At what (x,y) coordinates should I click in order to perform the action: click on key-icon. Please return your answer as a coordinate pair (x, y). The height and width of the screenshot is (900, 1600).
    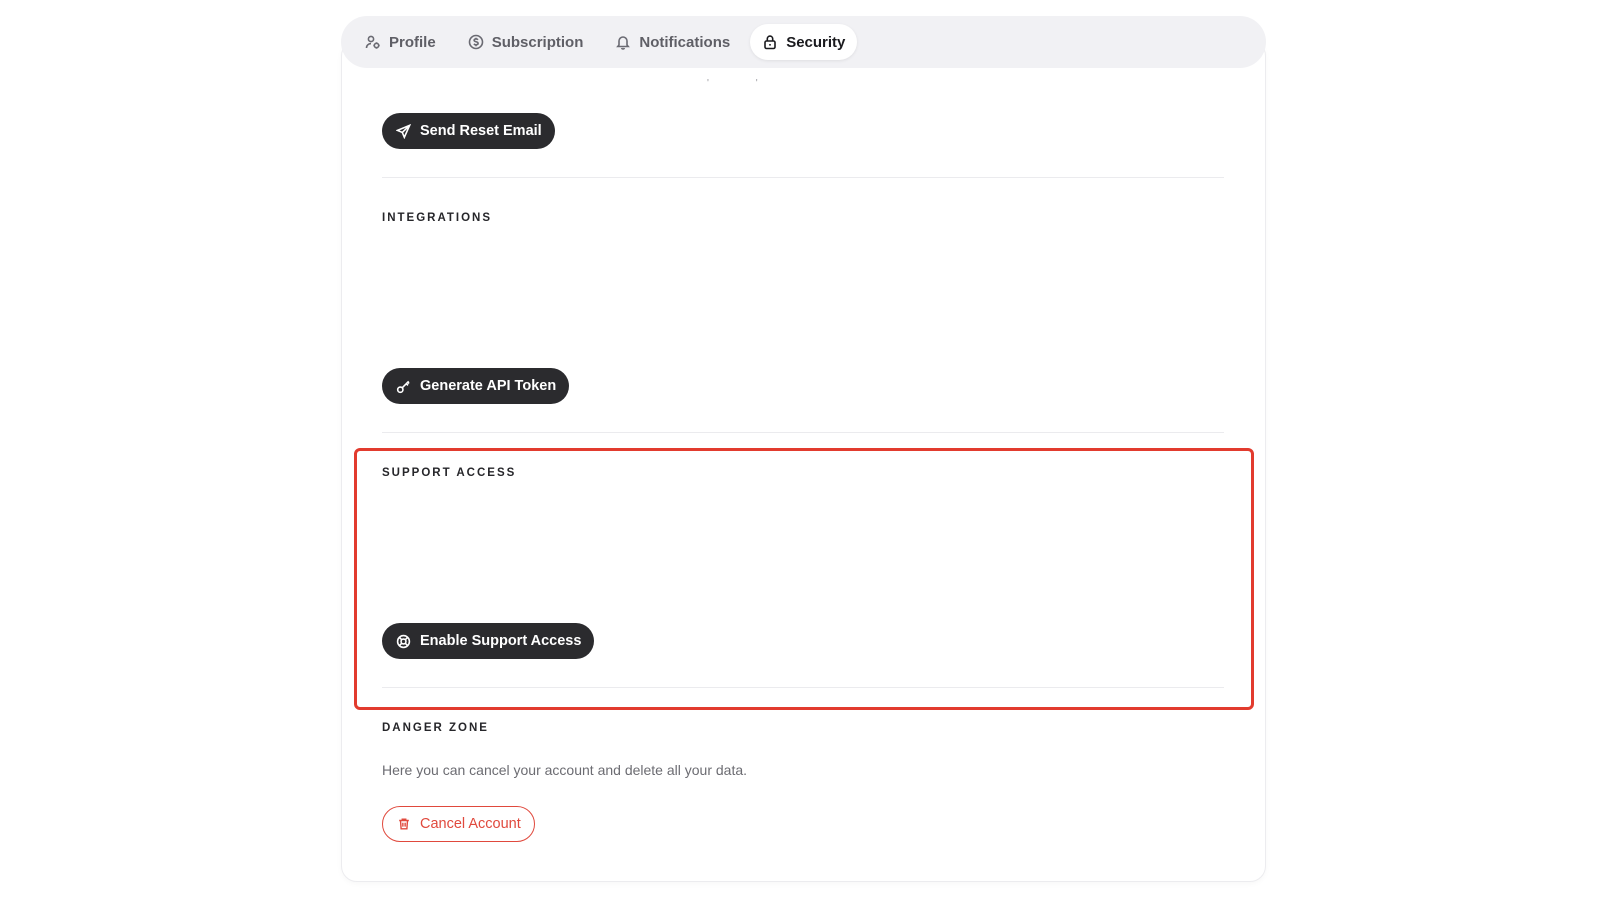
    Looking at the image, I should click on (403, 386).